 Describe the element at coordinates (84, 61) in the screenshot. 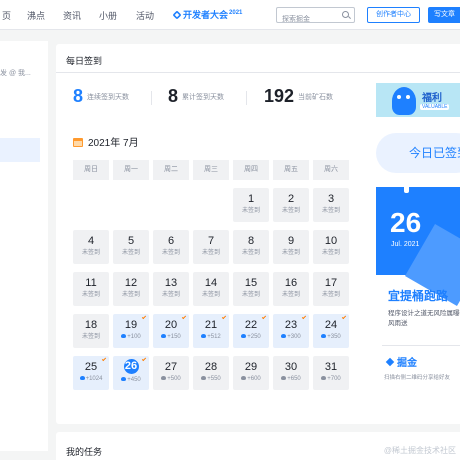

I see `card-title: 每日签到` at that location.